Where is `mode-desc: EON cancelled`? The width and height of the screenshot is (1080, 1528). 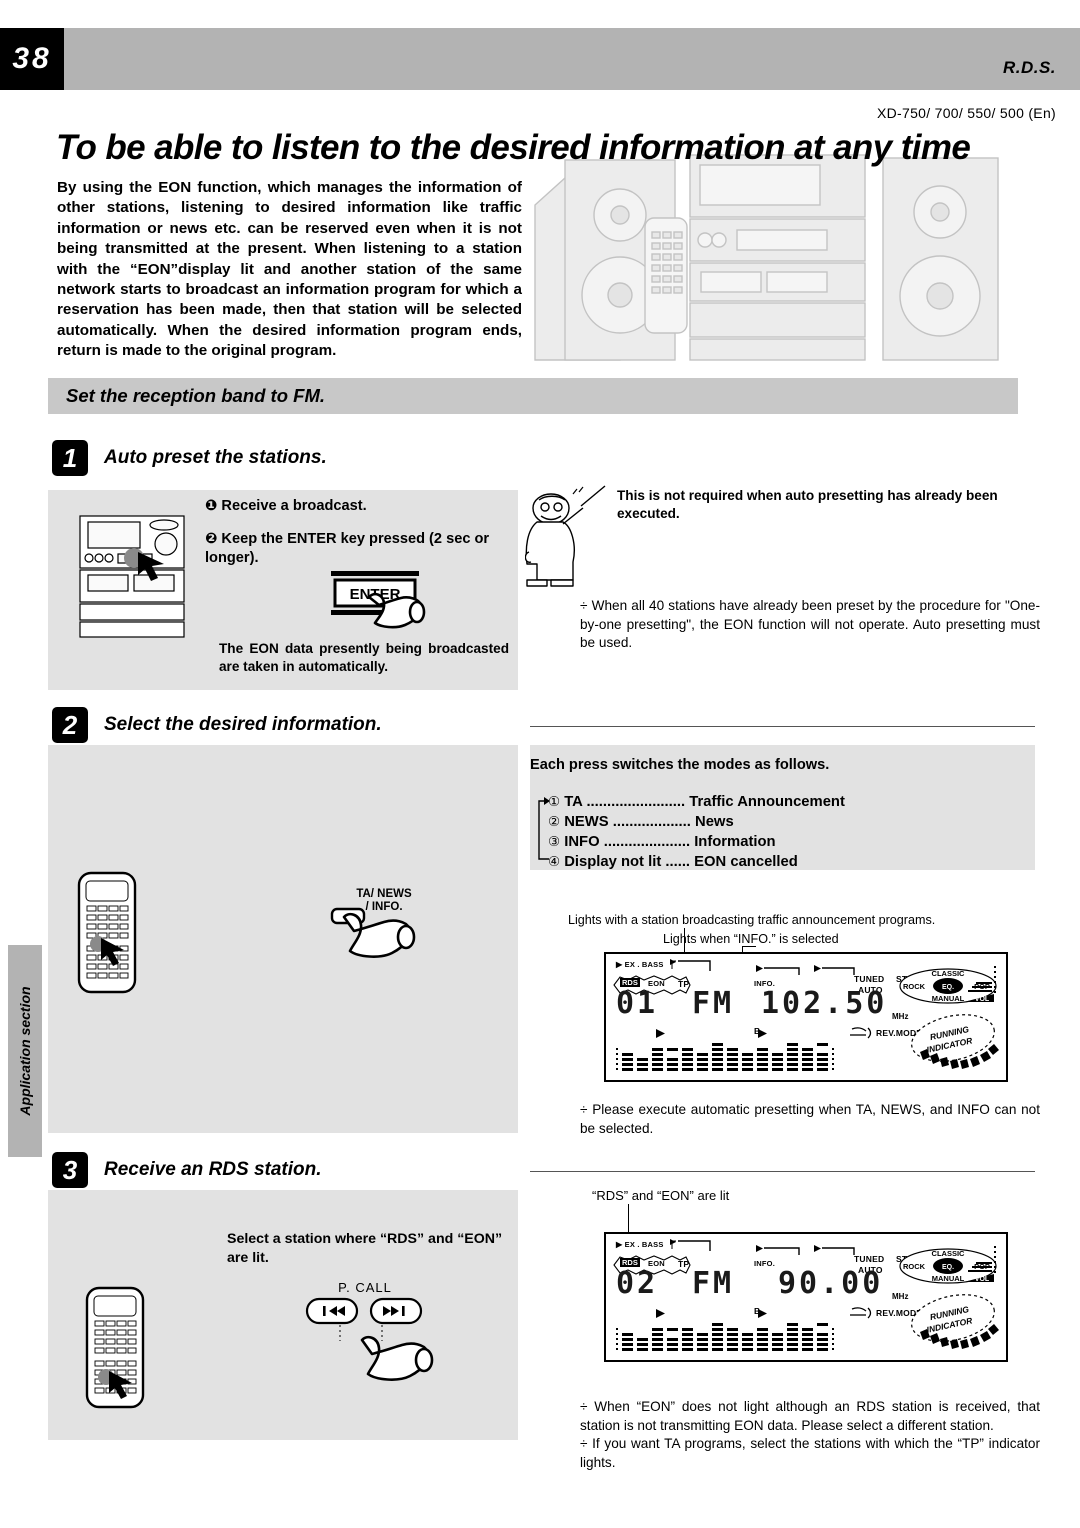 mode-desc: EON cancelled is located at coordinates (746, 862).